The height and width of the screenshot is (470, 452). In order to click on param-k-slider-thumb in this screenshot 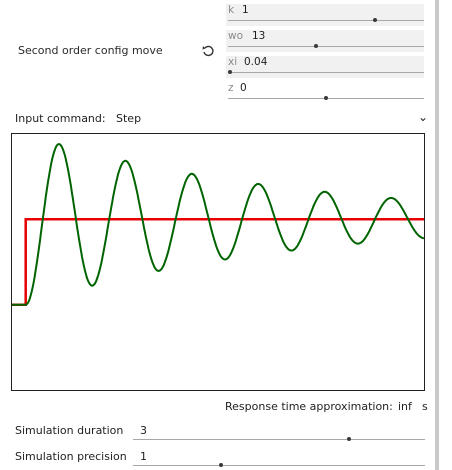, I will do `click(375, 20)`.